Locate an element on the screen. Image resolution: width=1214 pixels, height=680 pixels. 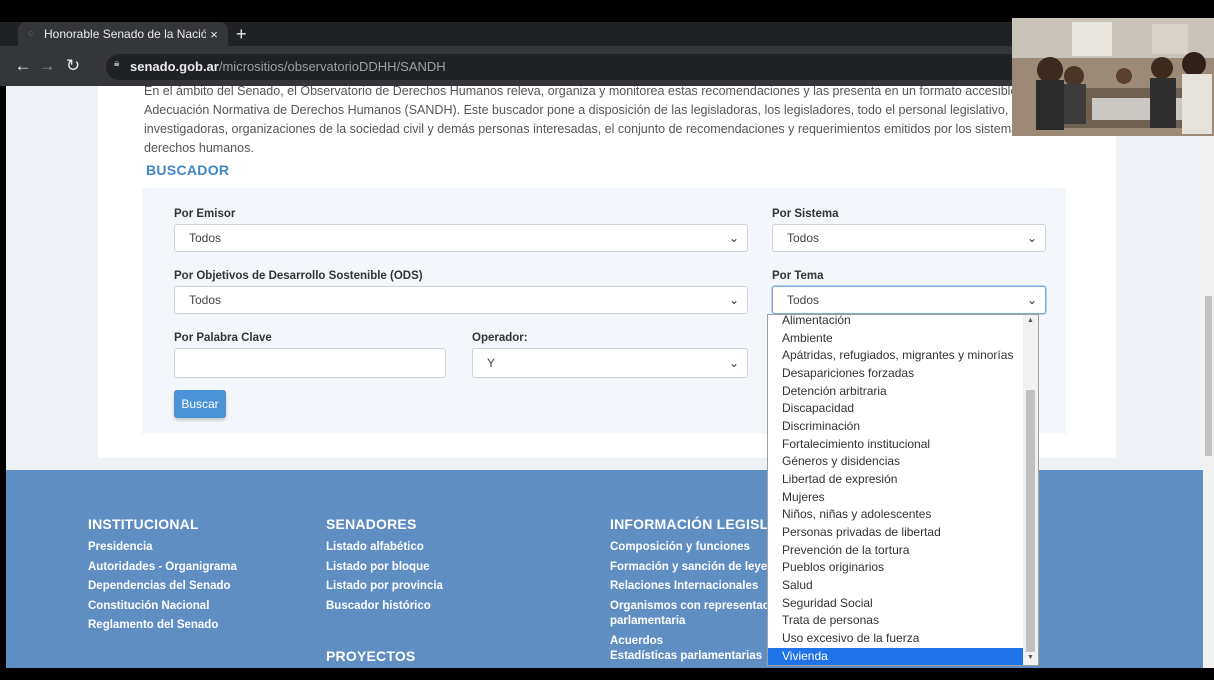
scroll-down-icon: ▼ is located at coordinates (1030, 657).